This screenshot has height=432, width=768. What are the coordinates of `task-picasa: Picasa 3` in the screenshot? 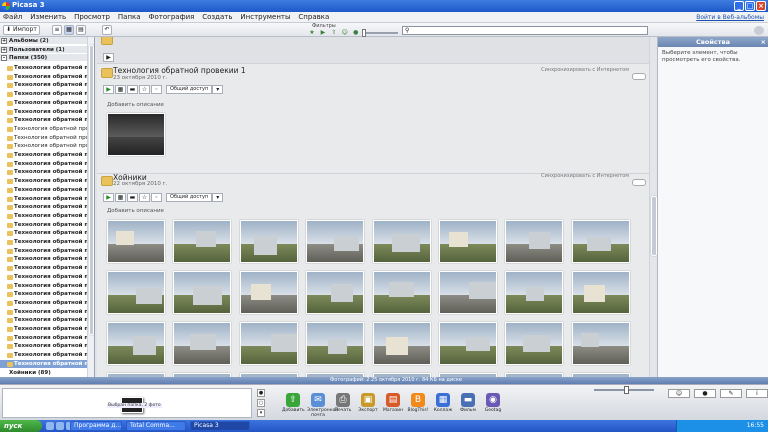 It's located at (220, 426).